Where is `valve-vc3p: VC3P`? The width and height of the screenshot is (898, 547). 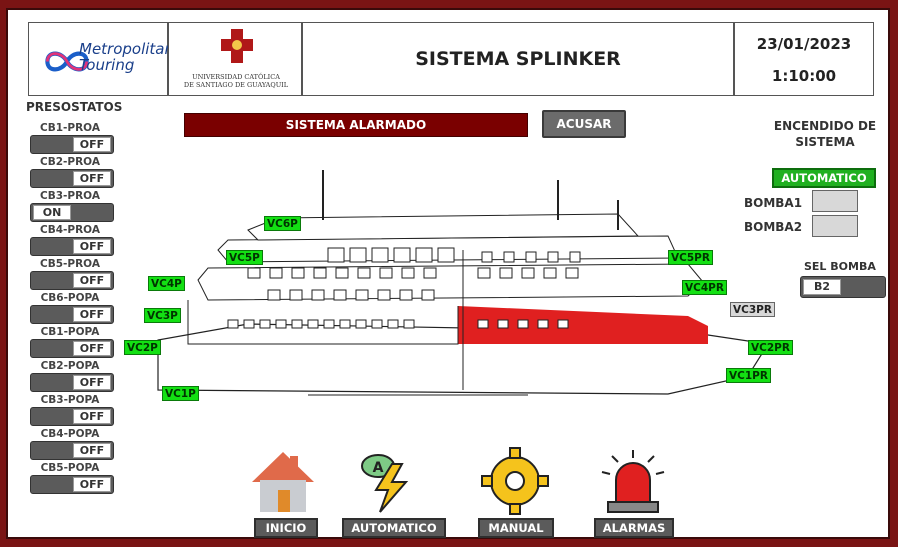 valve-vc3p: VC3P is located at coordinates (162, 315).